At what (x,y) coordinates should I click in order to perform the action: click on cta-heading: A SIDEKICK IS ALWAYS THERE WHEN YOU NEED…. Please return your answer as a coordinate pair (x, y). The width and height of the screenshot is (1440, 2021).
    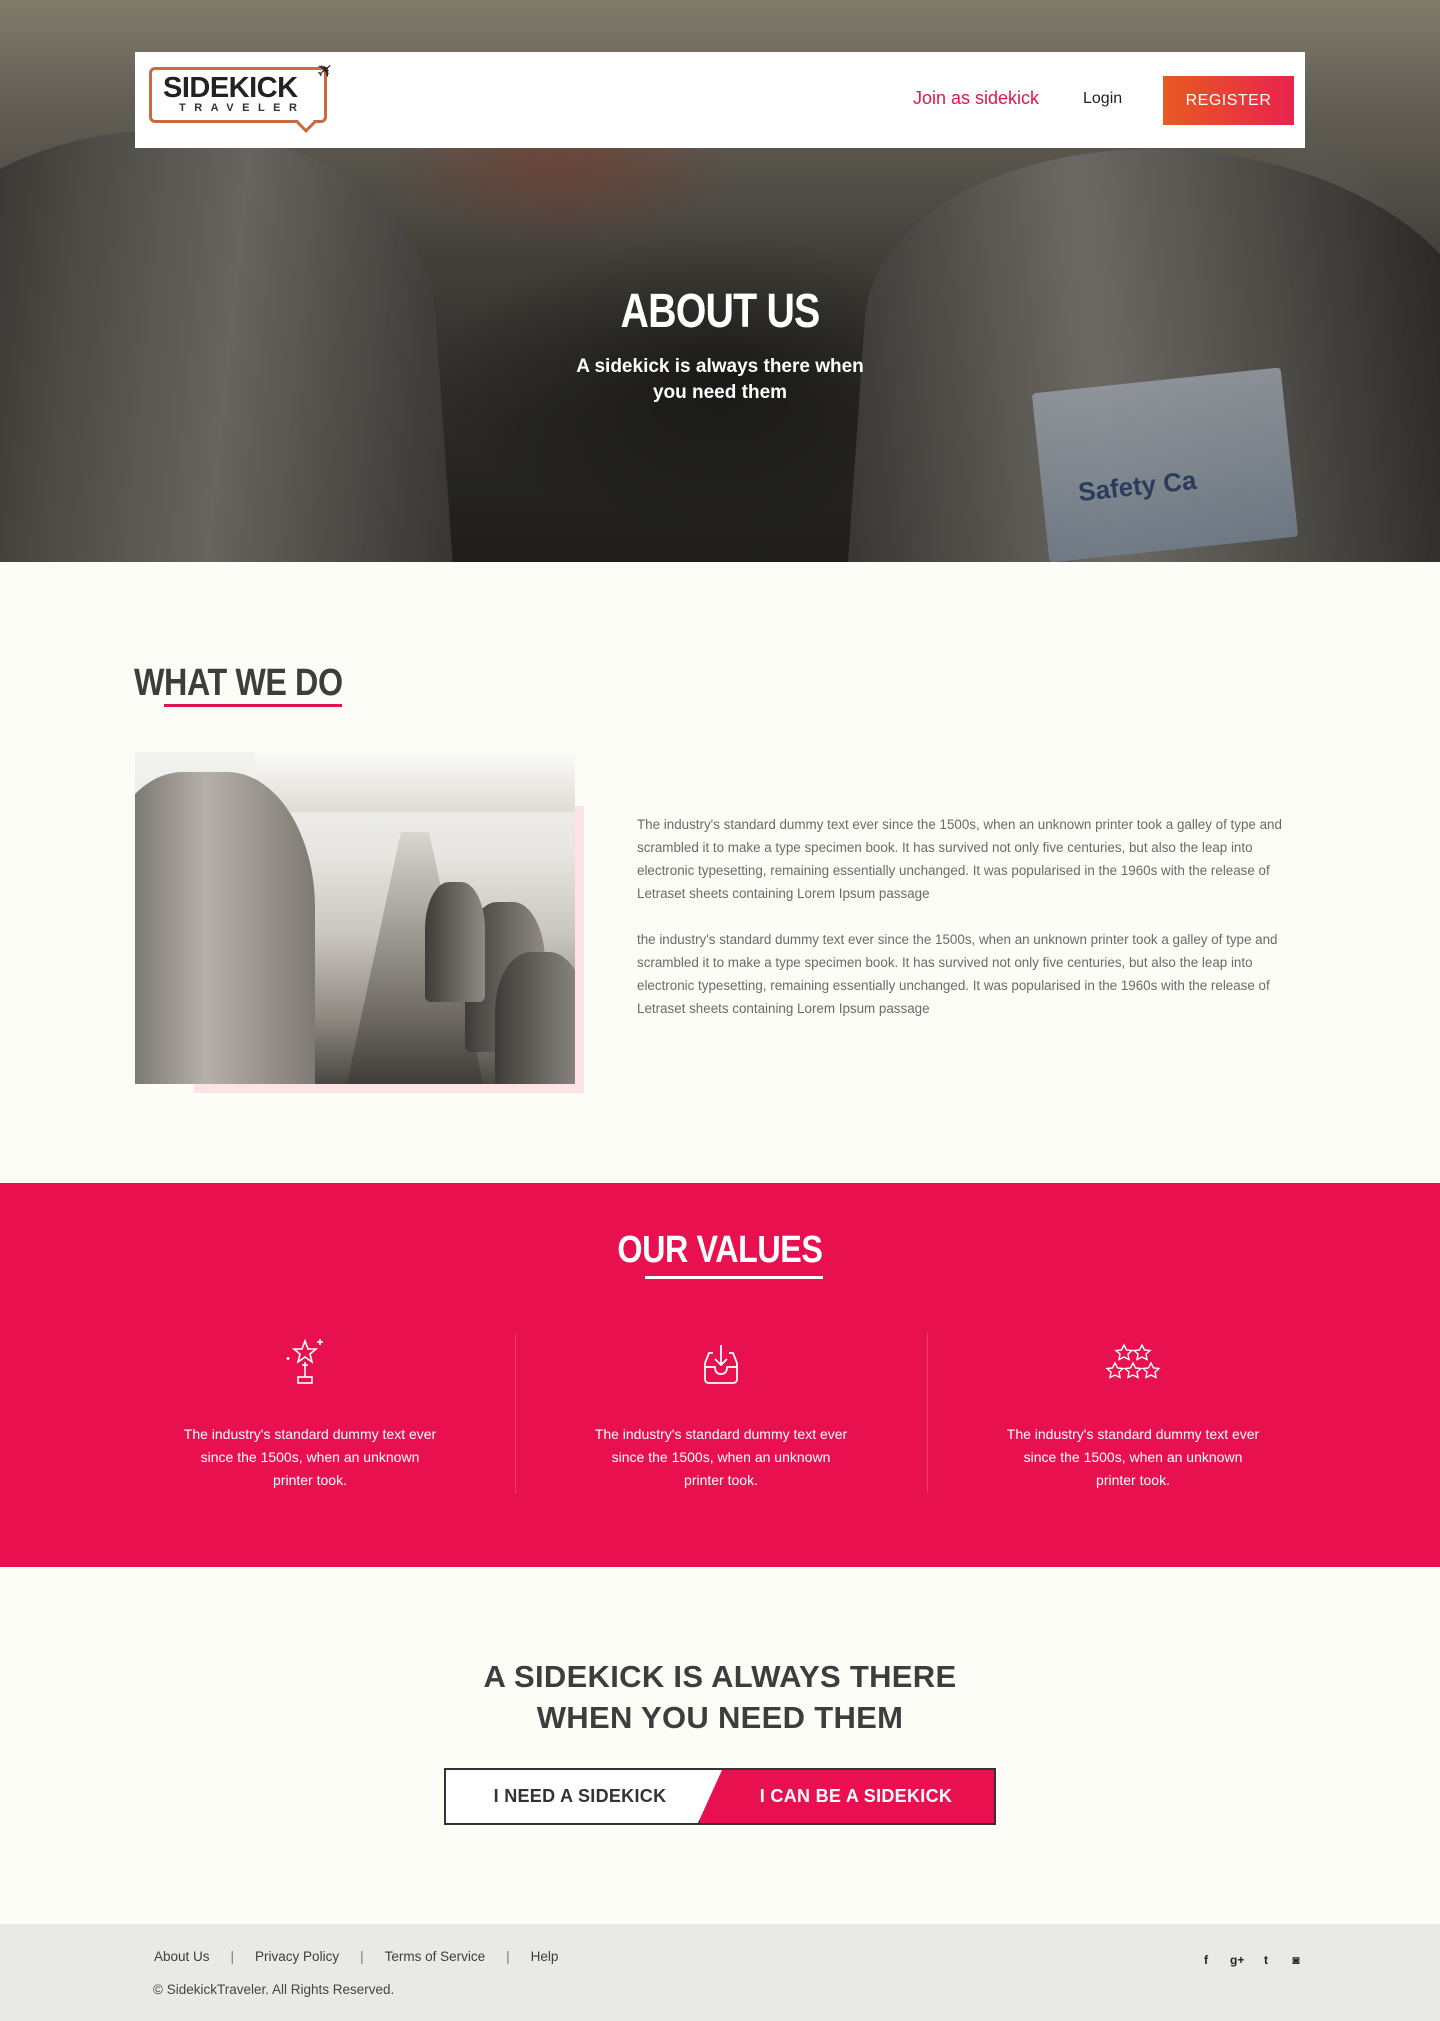
    Looking at the image, I should click on (720, 1697).